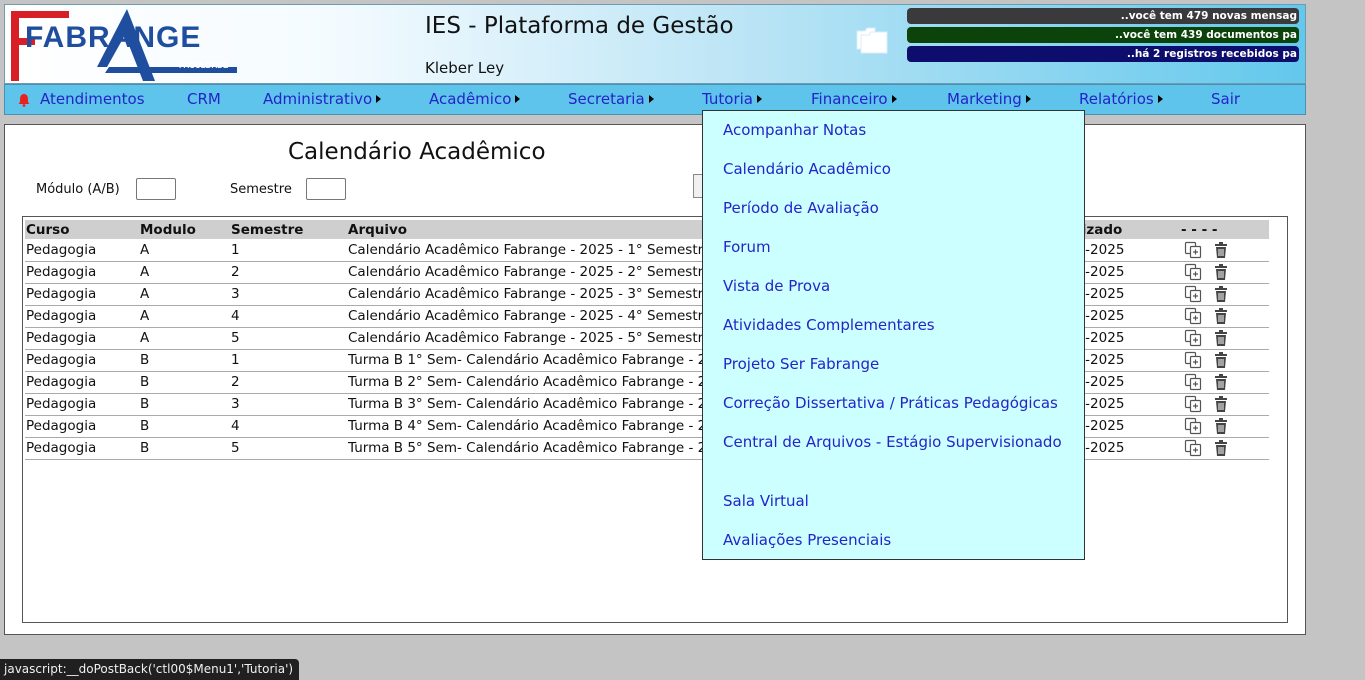 The width and height of the screenshot is (1365, 680). I want to click on bell-icon, so click(24, 100).